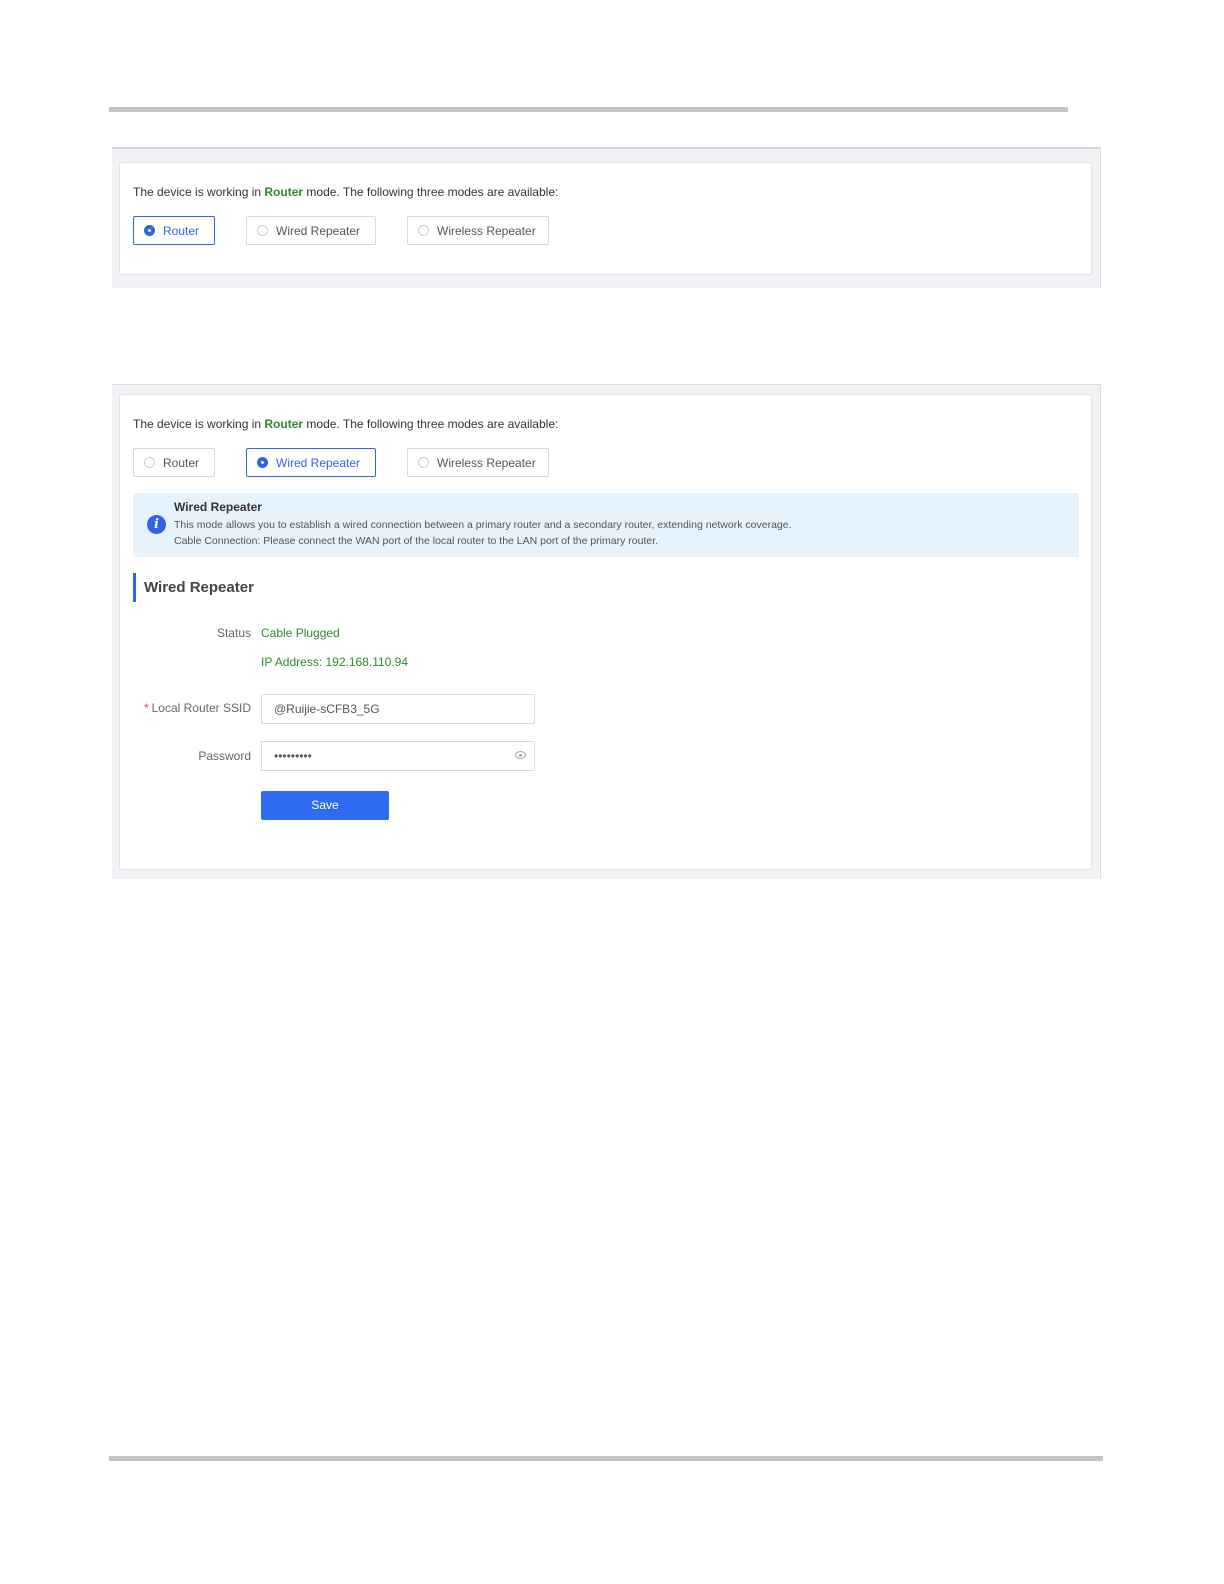 The image size is (1224, 1584). Describe the element at coordinates (201, 708) in the screenshot. I see `ssid-label-text: Local Router SSID` at that location.